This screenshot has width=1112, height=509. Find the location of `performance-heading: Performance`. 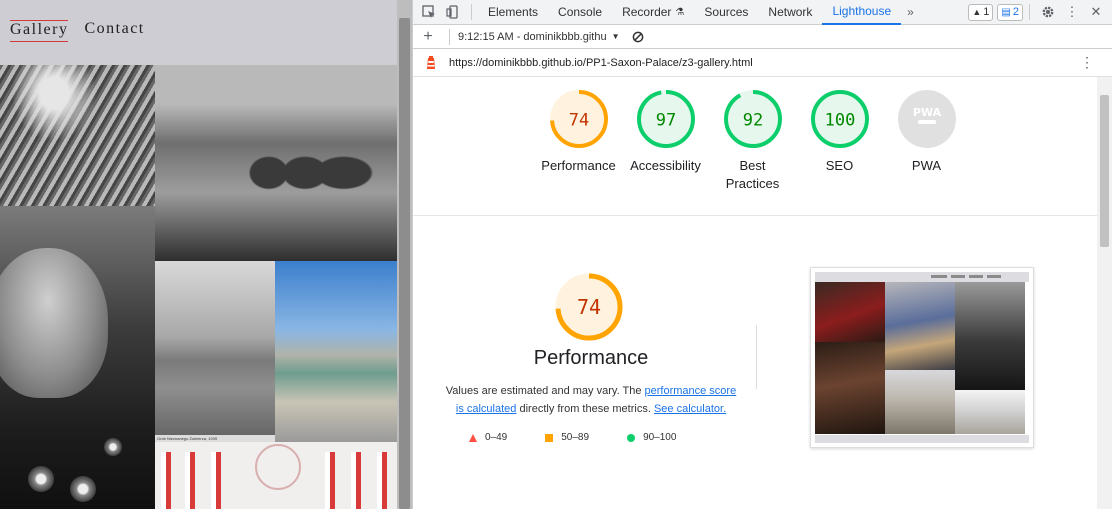

performance-heading: Performance is located at coordinates (591, 358).